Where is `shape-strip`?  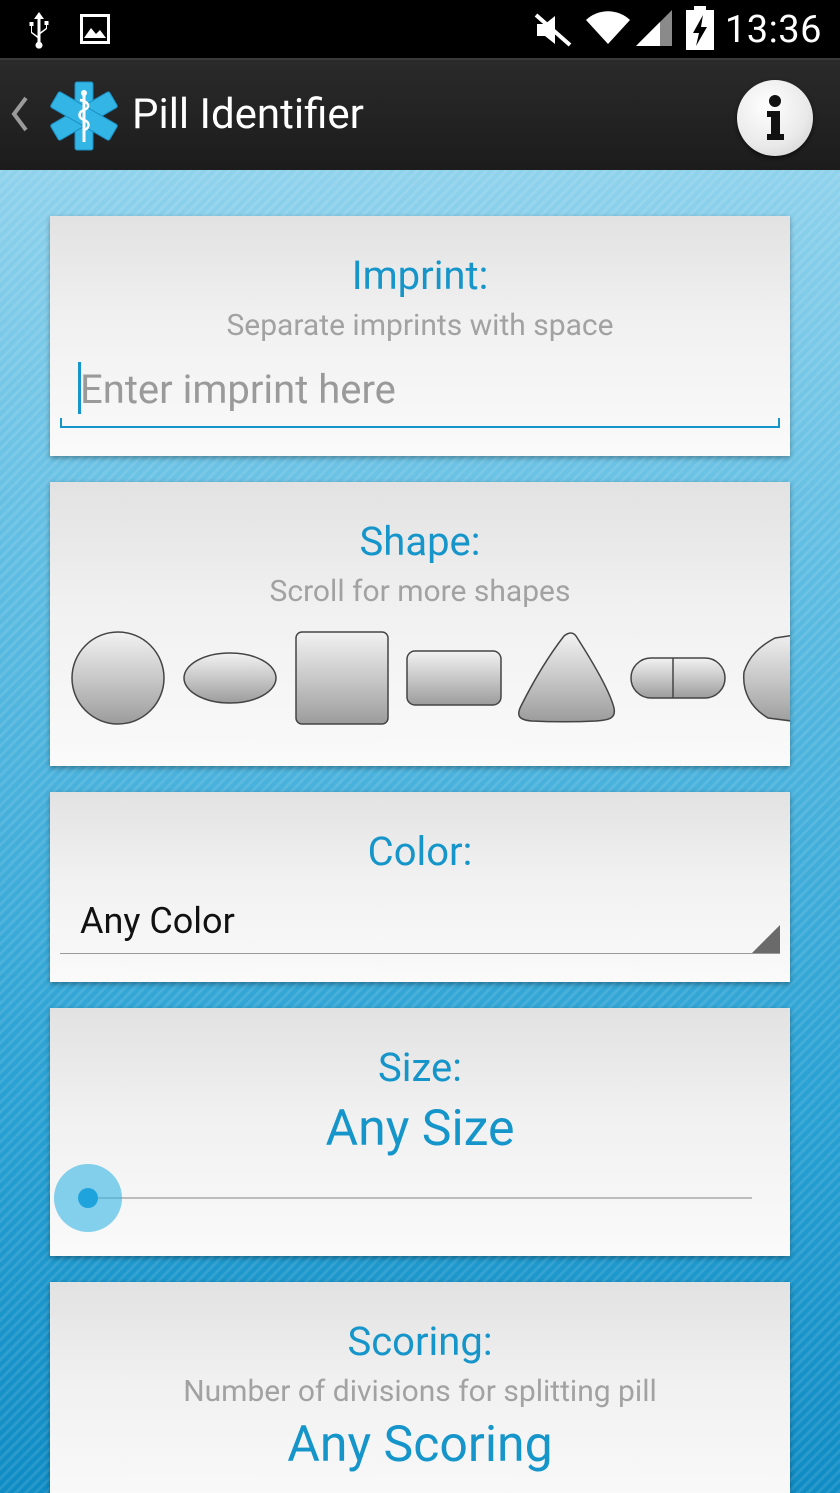
shape-strip is located at coordinates (430, 680).